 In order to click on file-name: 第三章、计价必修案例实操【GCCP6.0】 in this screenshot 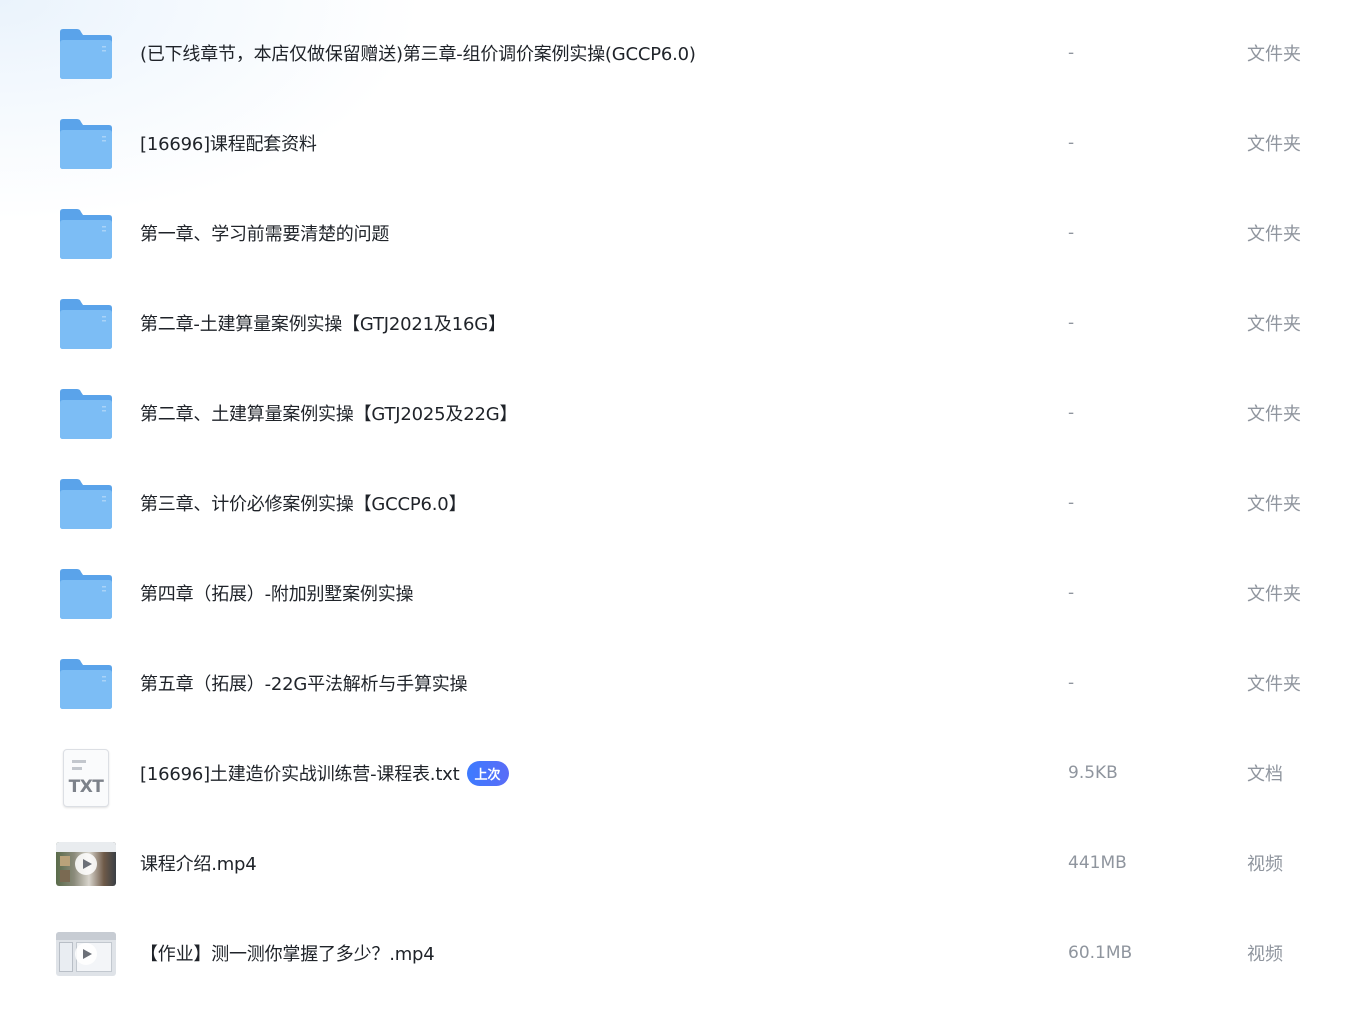, I will do `click(303, 503)`.